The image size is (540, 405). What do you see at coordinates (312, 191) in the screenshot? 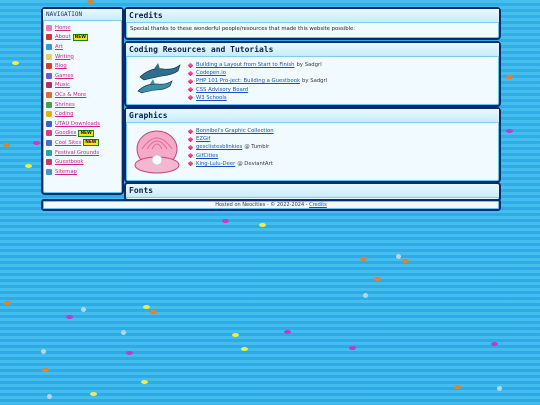
I see `fonts-title: Fonts` at bounding box center [312, 191].